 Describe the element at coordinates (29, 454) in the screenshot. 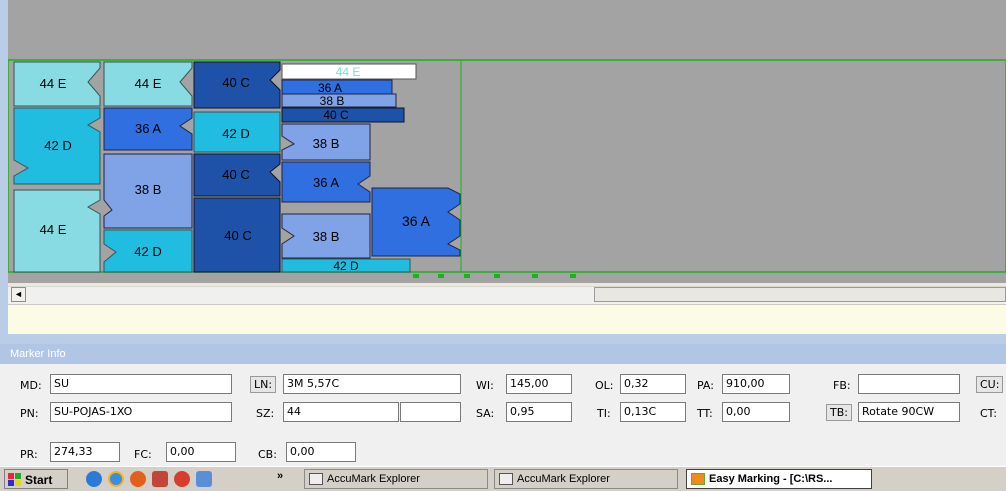

I see `pr-label: PR:` at that location.